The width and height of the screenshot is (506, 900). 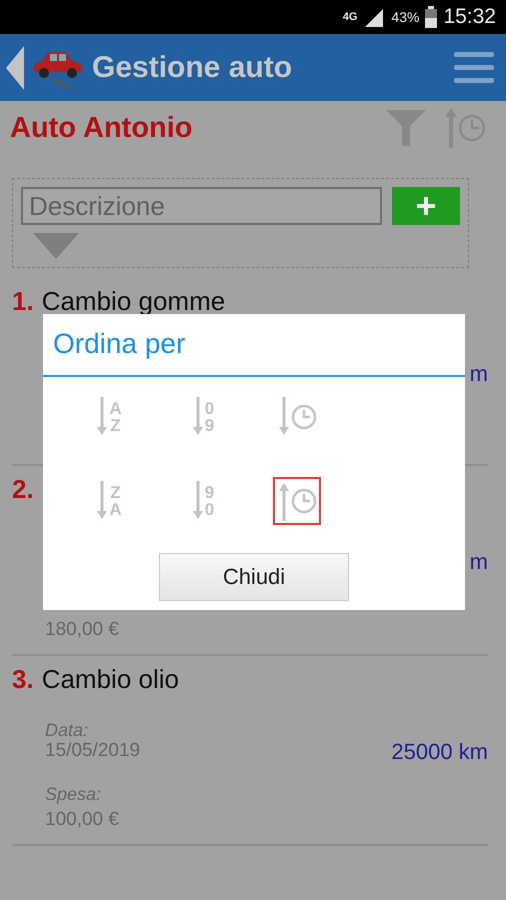 What do you see at coordinates (23, 489) in the screenshot?
I see `item-number: 2.` at bounding box center [23, 489].